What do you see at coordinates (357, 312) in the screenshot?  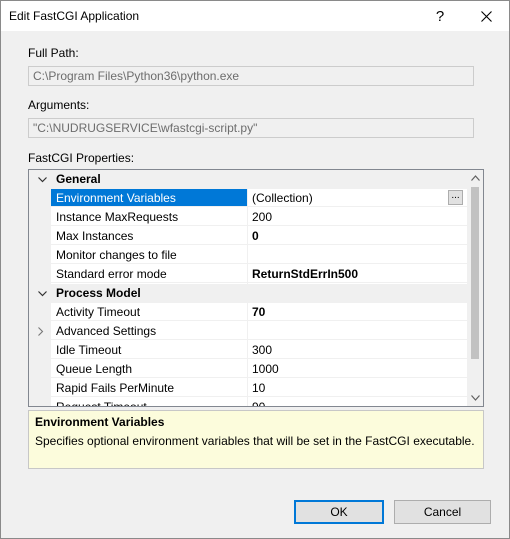 I see `property-value: 70` at bounding box center [357, 312].